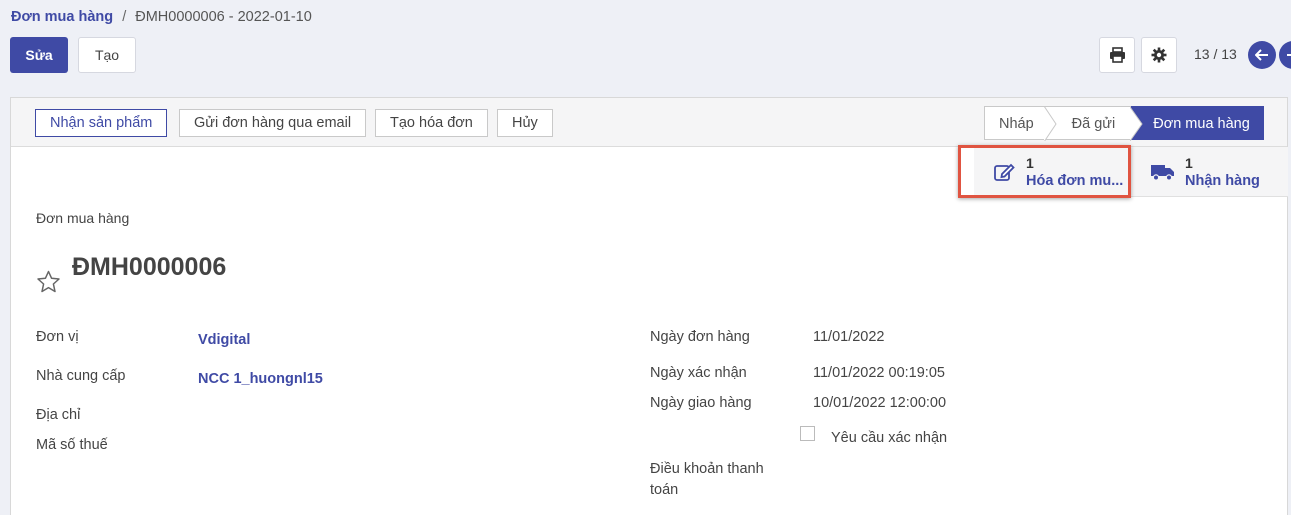 The width and height of the screenshot is (1291, 515). I want to click on breadcrumb-parent-link: Đơn mua hàng, so click(62, 17).